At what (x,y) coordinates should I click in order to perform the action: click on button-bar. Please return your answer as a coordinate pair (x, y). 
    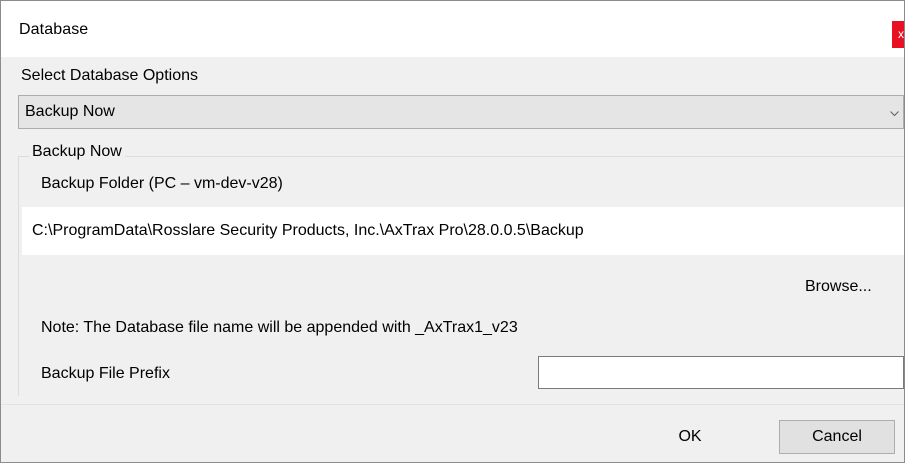
    Looking at the image, I should click on (452, 433).